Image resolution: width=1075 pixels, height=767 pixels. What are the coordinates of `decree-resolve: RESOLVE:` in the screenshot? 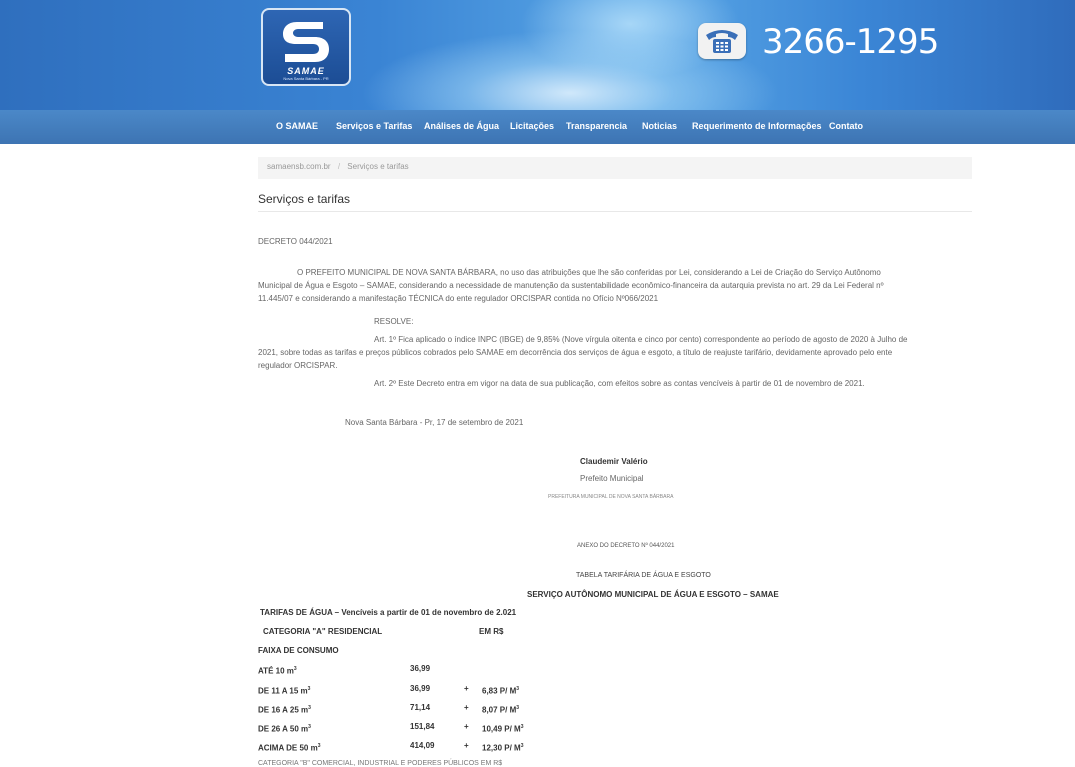 It's located at (394, 321).